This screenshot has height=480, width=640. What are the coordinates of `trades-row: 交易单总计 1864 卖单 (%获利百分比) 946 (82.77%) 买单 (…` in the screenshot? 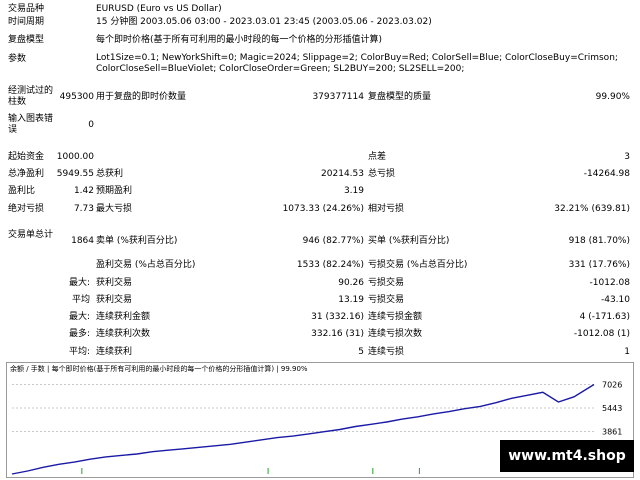 It's located at (320, 241).